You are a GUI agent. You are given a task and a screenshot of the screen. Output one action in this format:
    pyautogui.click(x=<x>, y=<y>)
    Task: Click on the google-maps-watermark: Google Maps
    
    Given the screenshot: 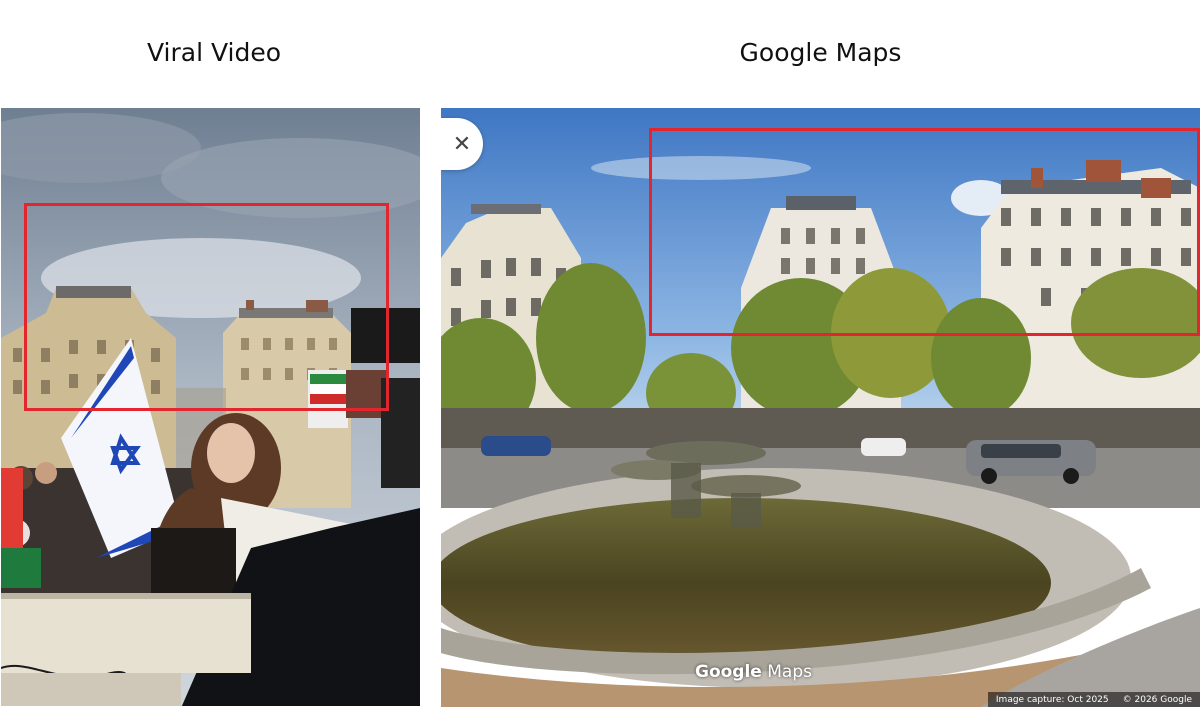 What is the action you would take?
    pyautogui.click(x=753, y=672)
    